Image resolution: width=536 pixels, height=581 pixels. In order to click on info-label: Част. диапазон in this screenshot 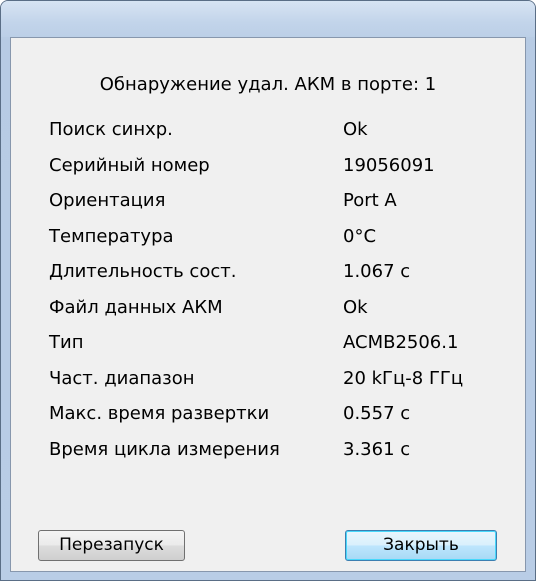, I will do `click(122, 378)`.